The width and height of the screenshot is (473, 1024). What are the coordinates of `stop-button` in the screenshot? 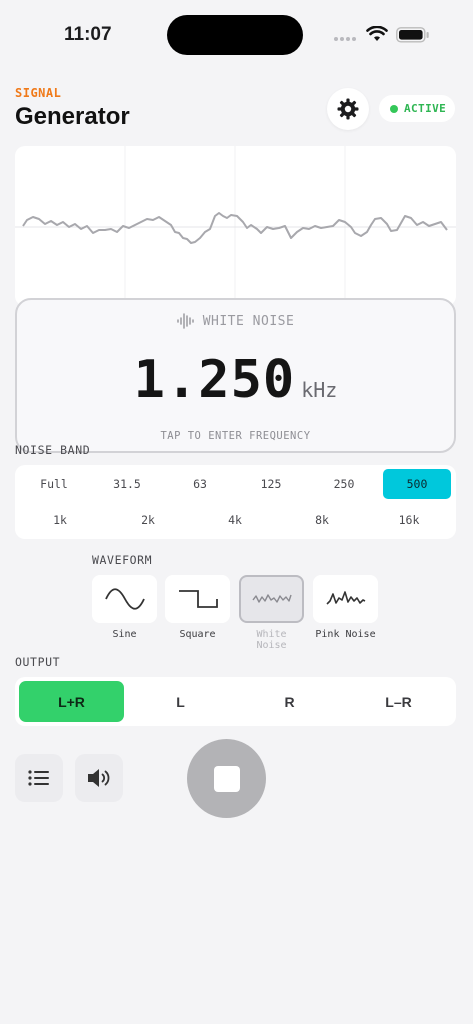 It's located at (226, 778).